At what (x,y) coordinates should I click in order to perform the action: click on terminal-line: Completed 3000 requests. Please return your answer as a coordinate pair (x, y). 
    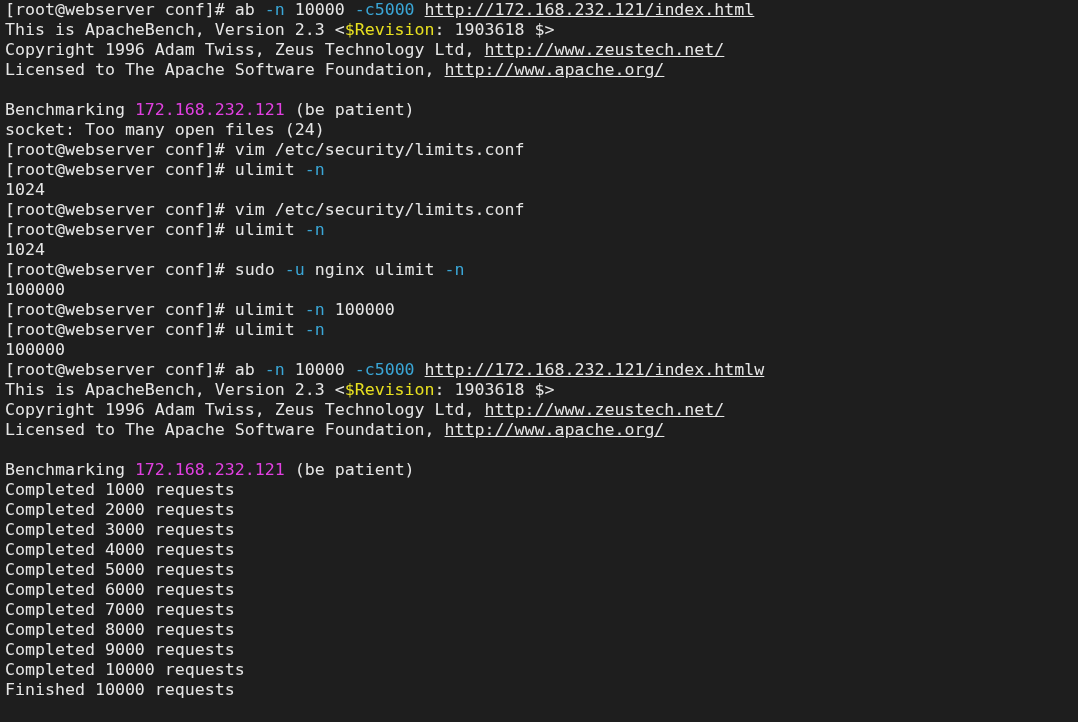
    Looking at the image, I should click on (120, 530).